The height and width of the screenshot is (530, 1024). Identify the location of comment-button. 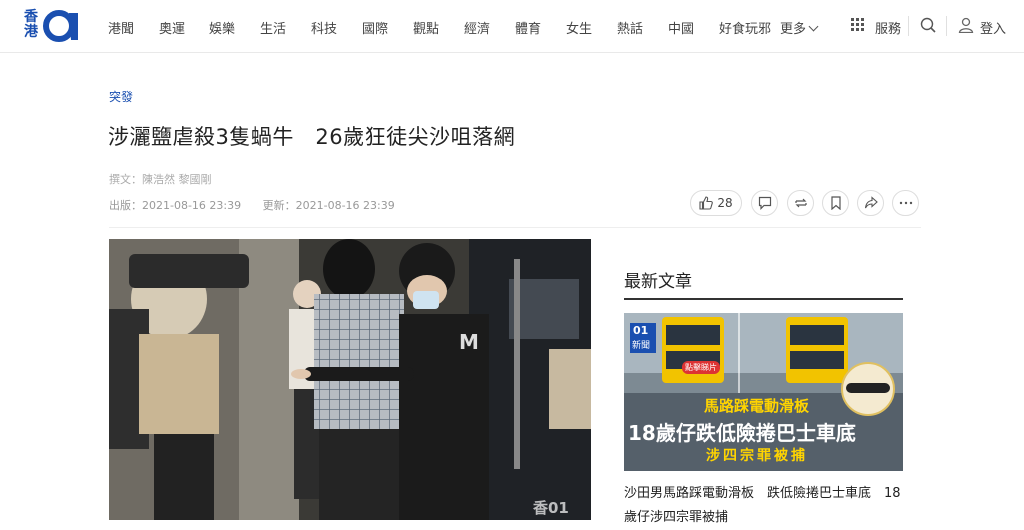
(764, 203).